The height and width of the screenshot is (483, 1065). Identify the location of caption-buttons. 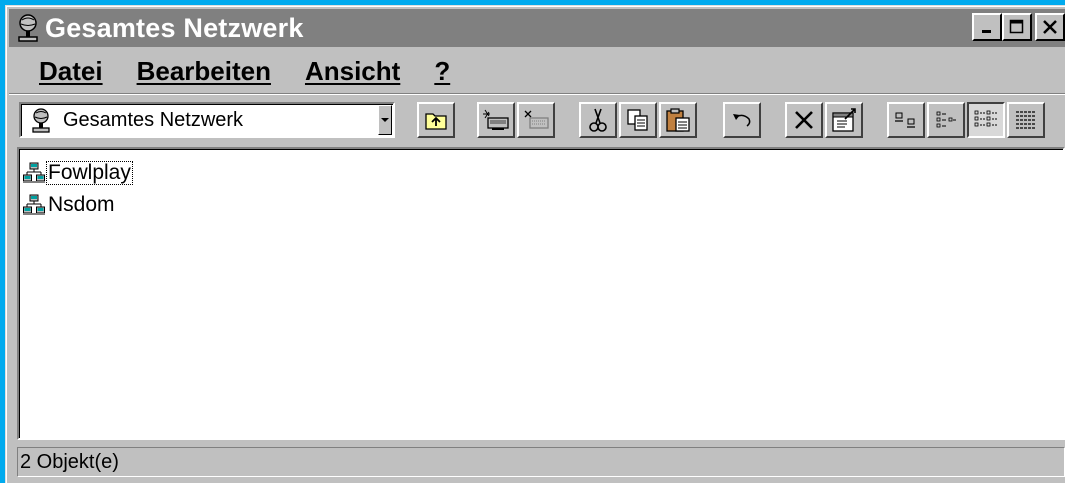
(1018, 27).